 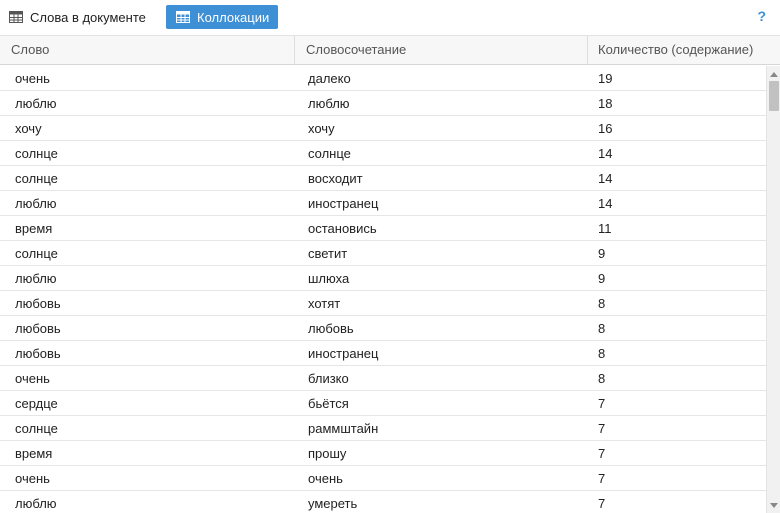 I want to click on table-row: сердце бьётся 7, so click(x=383, y=403).